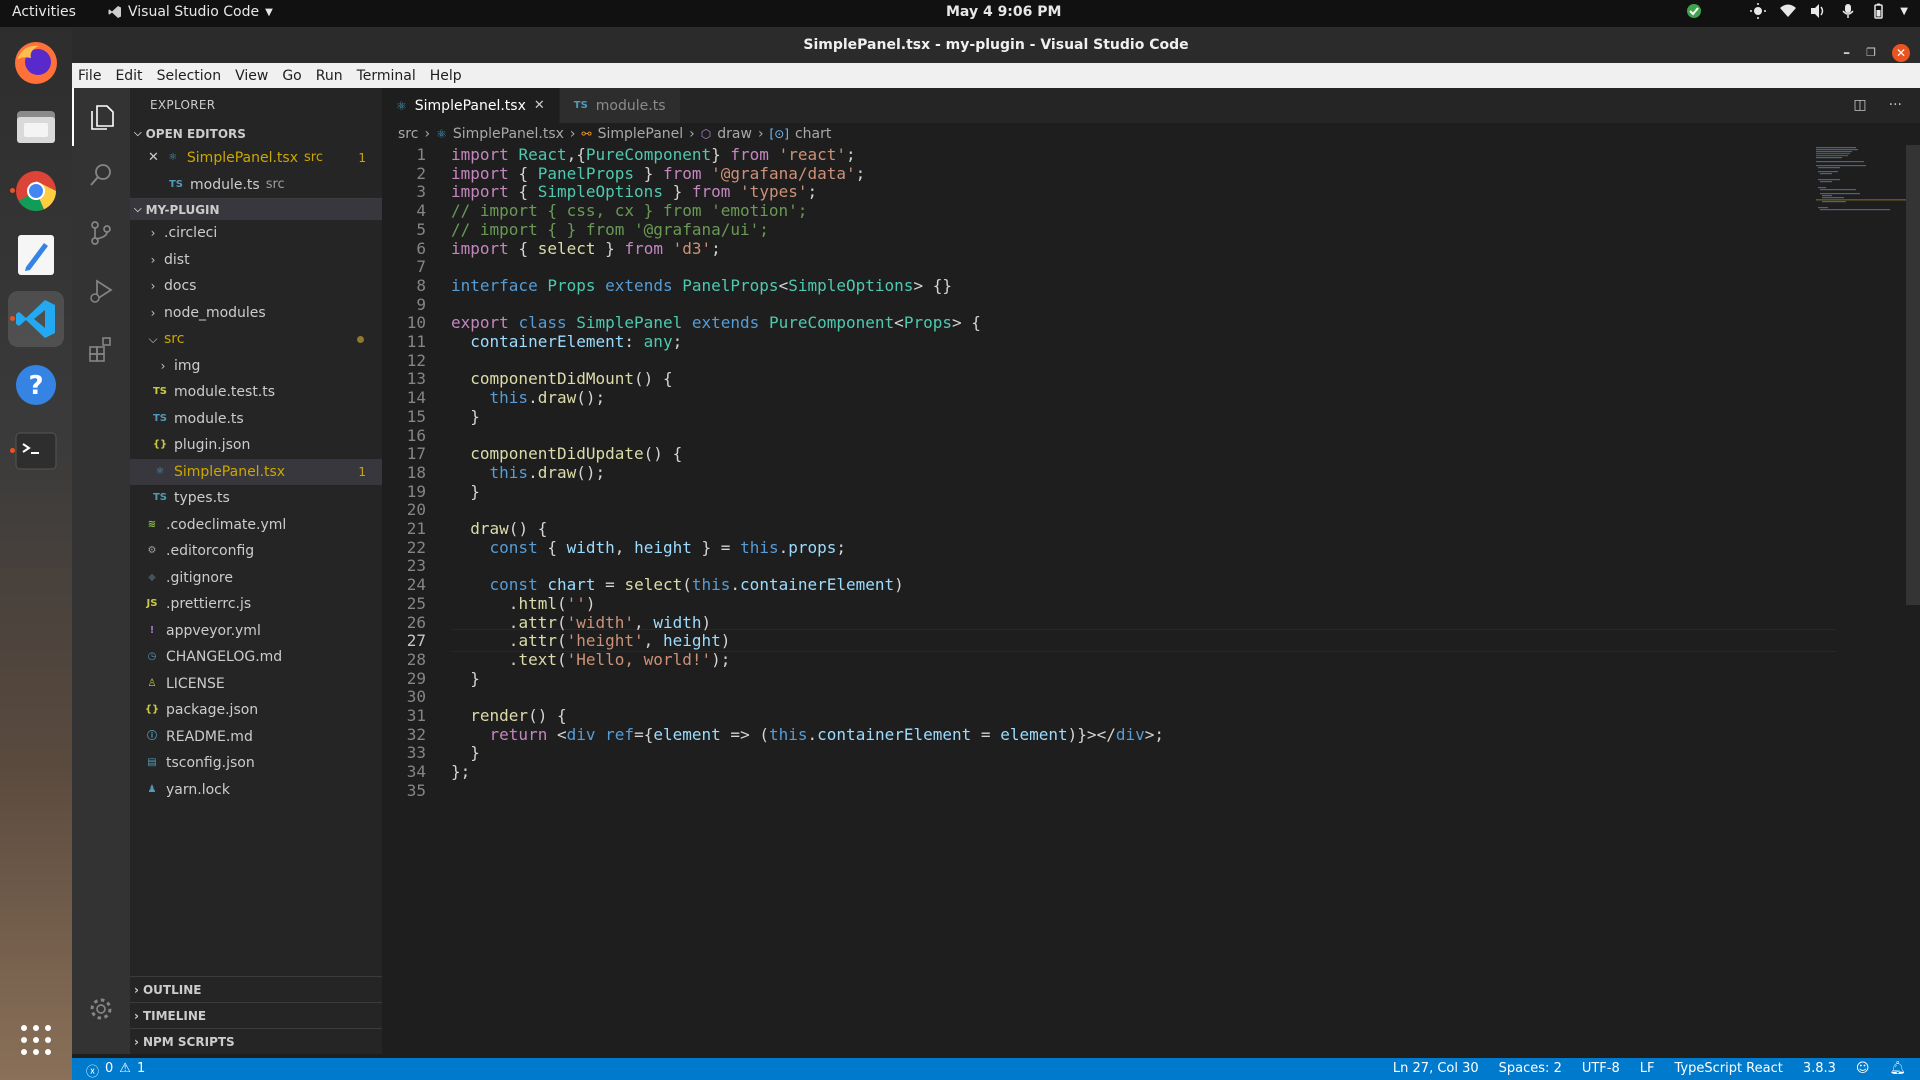  I want to click on code-line: import { select } from 'd3';, so click(586, 248).